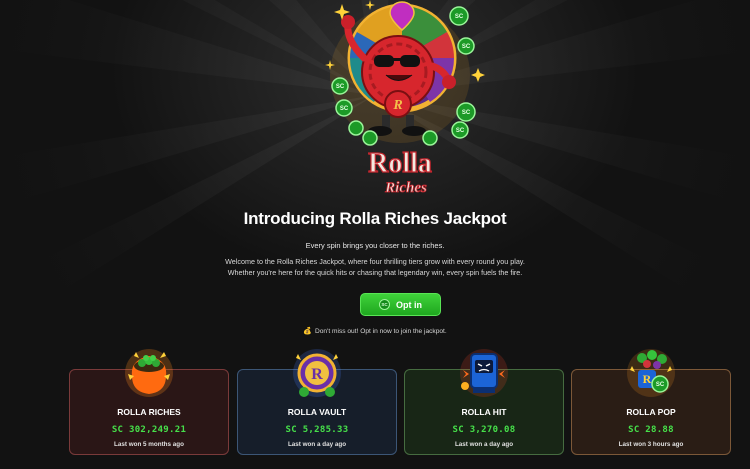 The image size is (750, 469). Describe the element at coordinates (484, 412) in the screenshot. I see `tier-name: ROLLA HIT` at that location.